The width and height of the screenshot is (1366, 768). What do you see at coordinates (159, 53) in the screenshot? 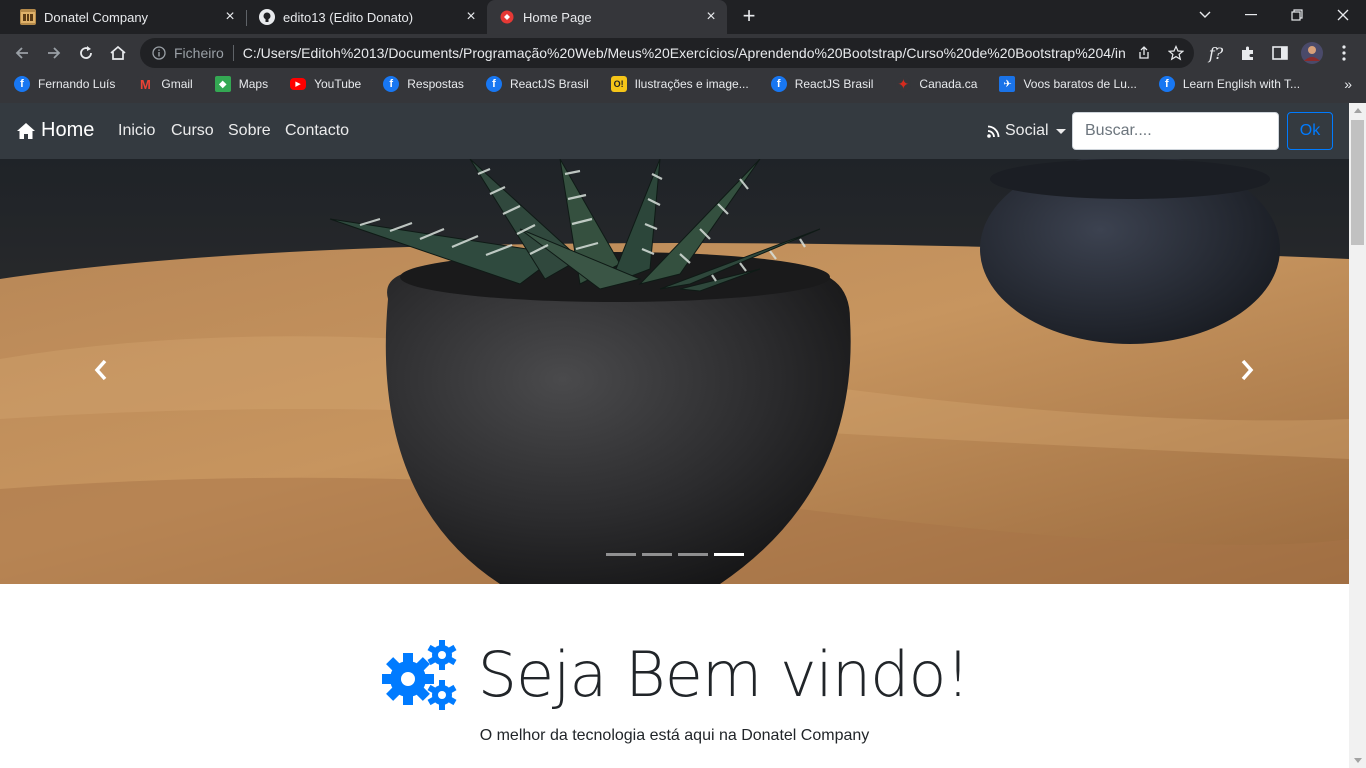
I see `site-info-icon` at bounding box center [159, 53].